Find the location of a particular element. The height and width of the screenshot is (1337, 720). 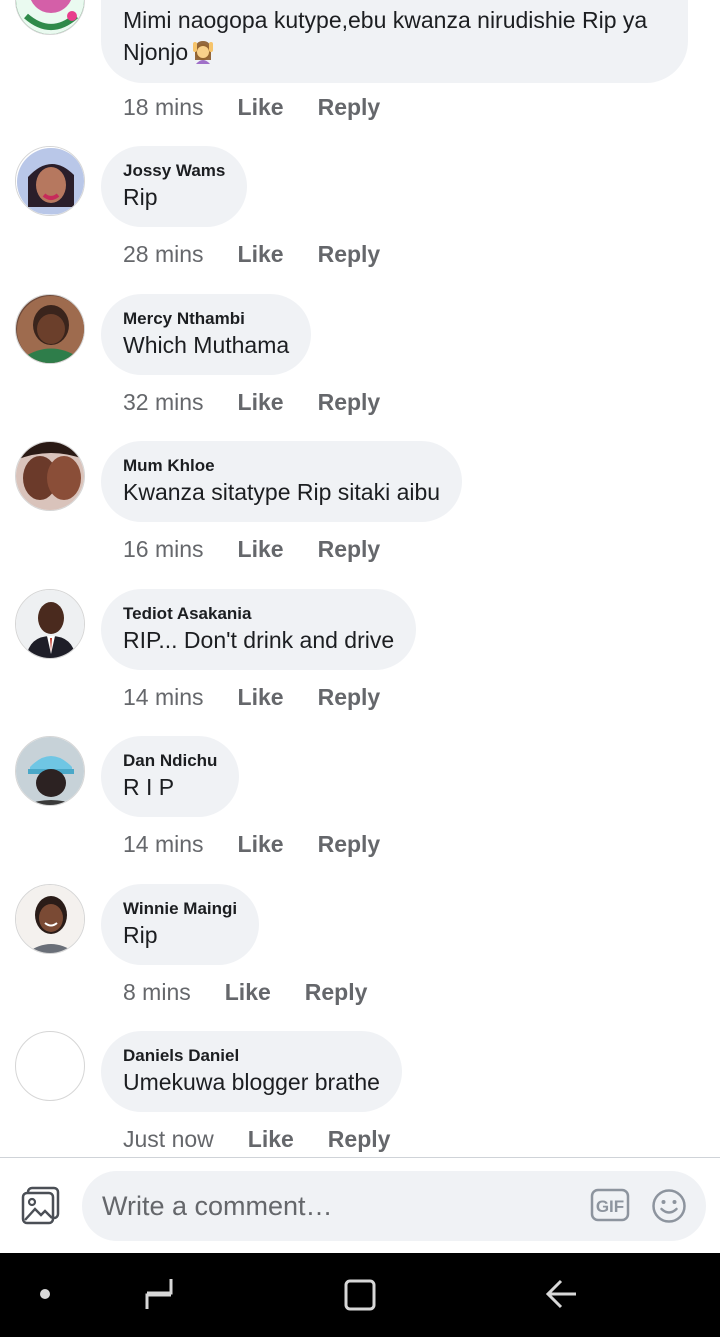

comment-time: Just now is located at coordinates (168, 1139).